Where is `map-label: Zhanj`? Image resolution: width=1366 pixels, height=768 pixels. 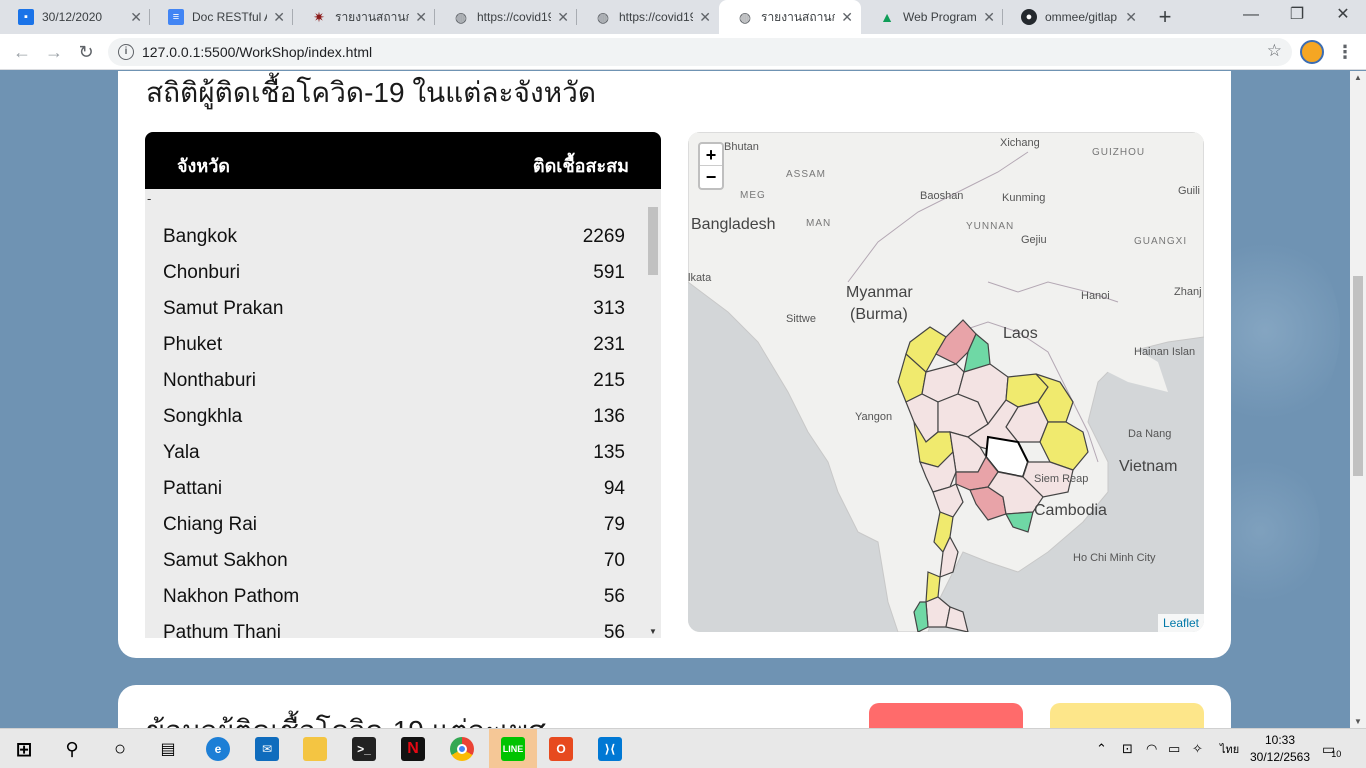 map-label: Zhanj is located at coordinates (1188, 292).